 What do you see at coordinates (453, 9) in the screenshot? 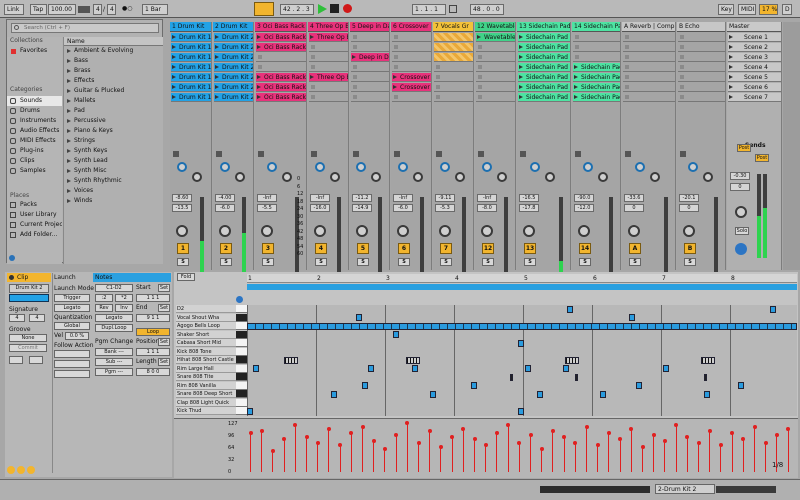
I see `loop-switch-icon` at bounding box center [453, 9].